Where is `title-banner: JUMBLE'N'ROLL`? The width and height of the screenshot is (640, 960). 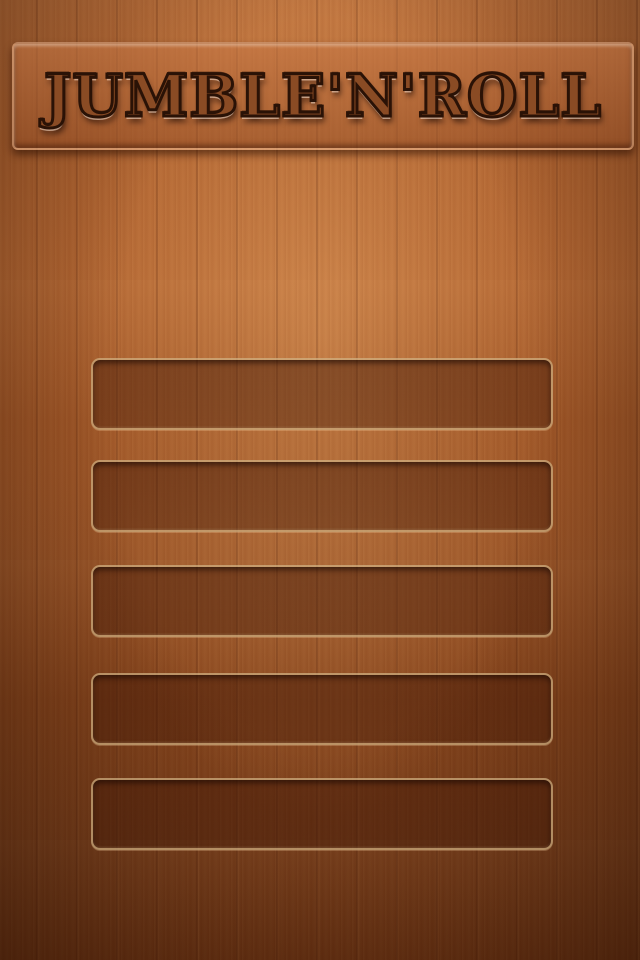 title-banner: JUMBLE'N'ROLL is located at coordinates (323, 96).